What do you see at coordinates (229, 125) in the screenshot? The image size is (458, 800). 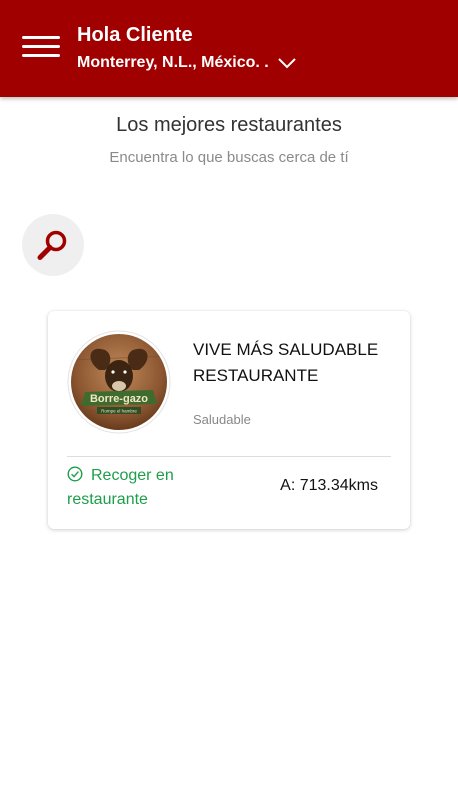 I see `section-title: Los mejores restaurantes` at bounding box center [229, 125].